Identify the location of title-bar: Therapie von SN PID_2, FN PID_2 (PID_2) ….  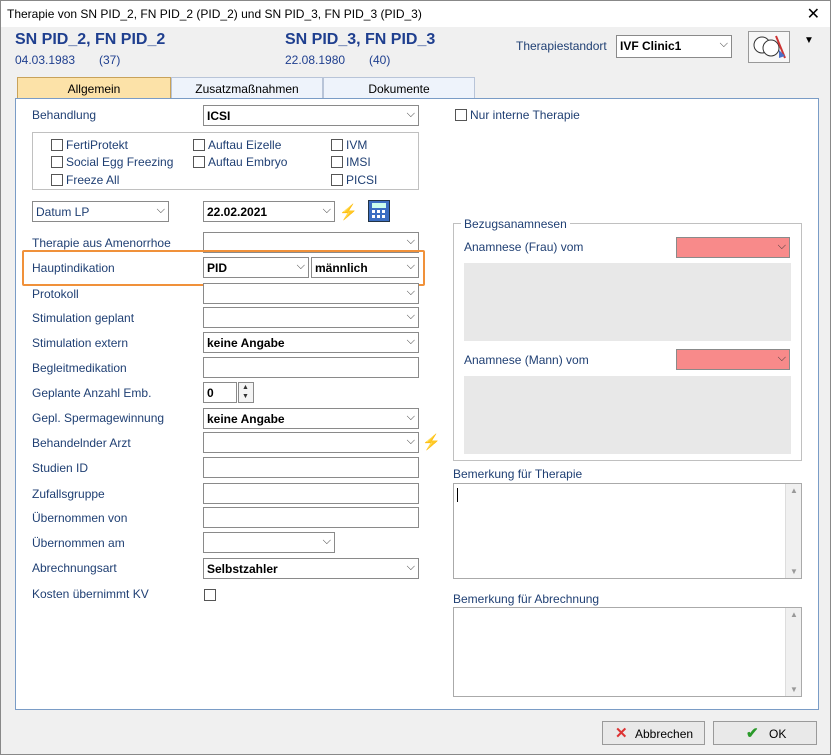
(415, 14).